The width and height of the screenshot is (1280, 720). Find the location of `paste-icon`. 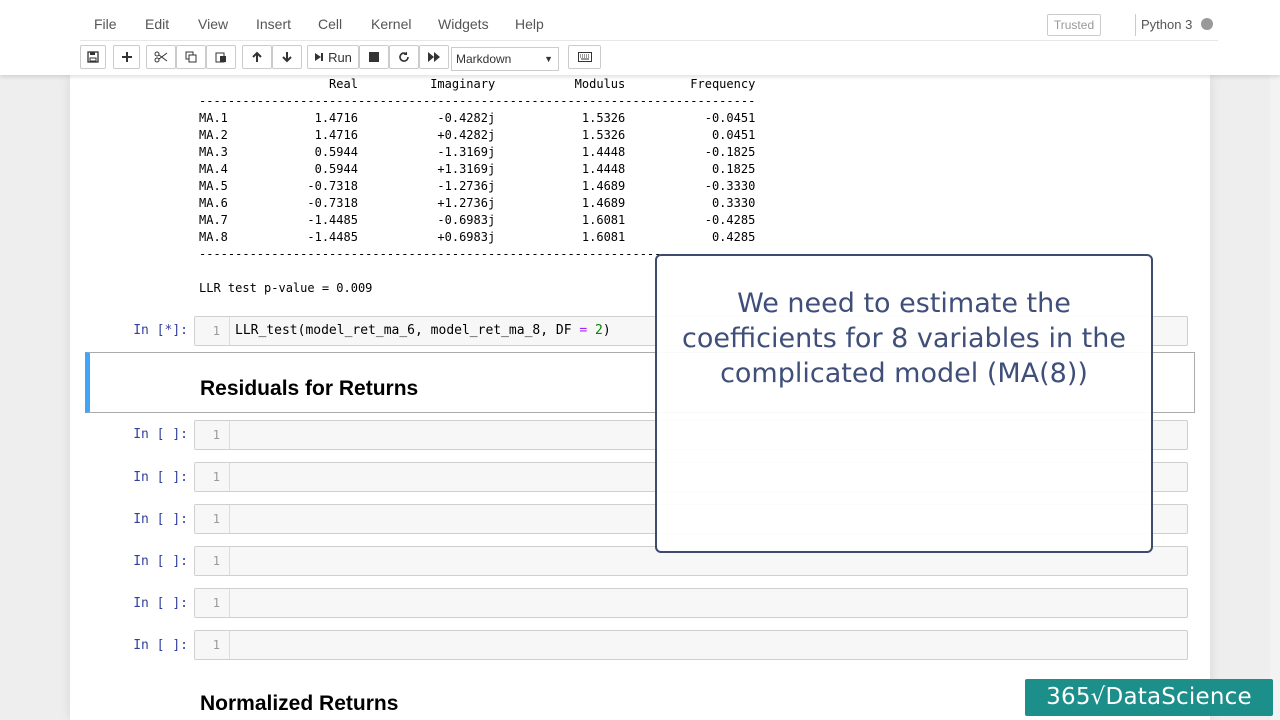

paste-icon is located at coordinates (220, 57).